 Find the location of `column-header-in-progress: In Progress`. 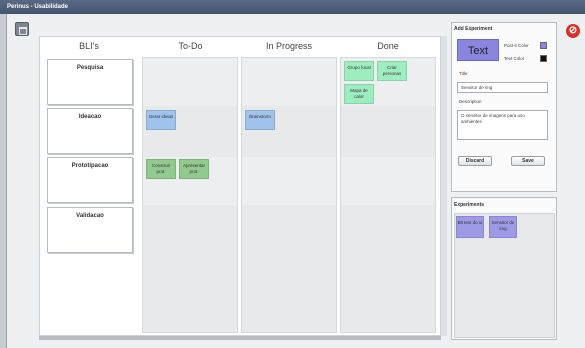

column-header-in-progress: In Progress is located at coordinates (289, 46).